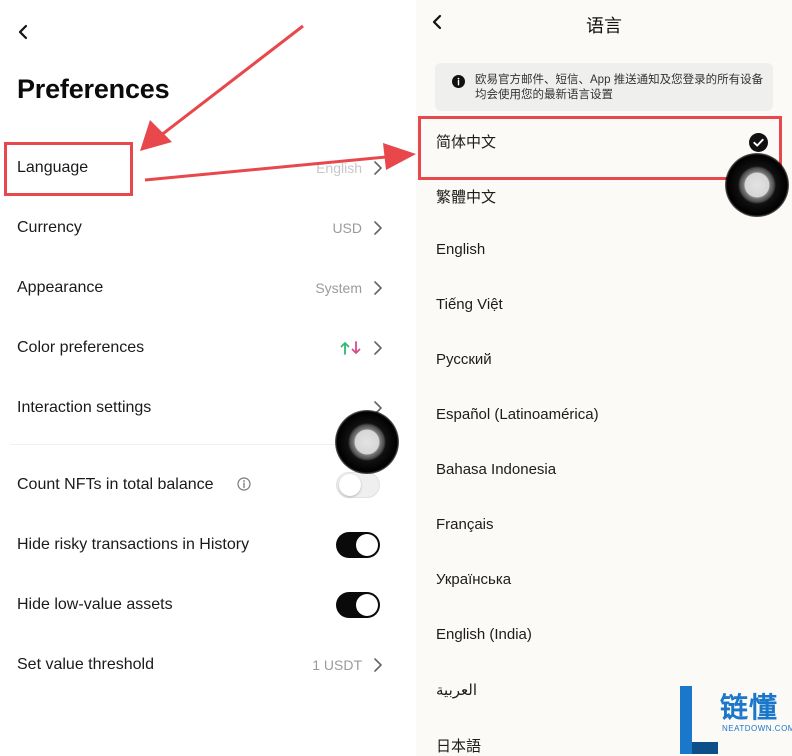 The image size is (792, 756). Describe the element at coordinates (699, 720) in the screenshot. I see `logo-l-mark-icon` at that location.